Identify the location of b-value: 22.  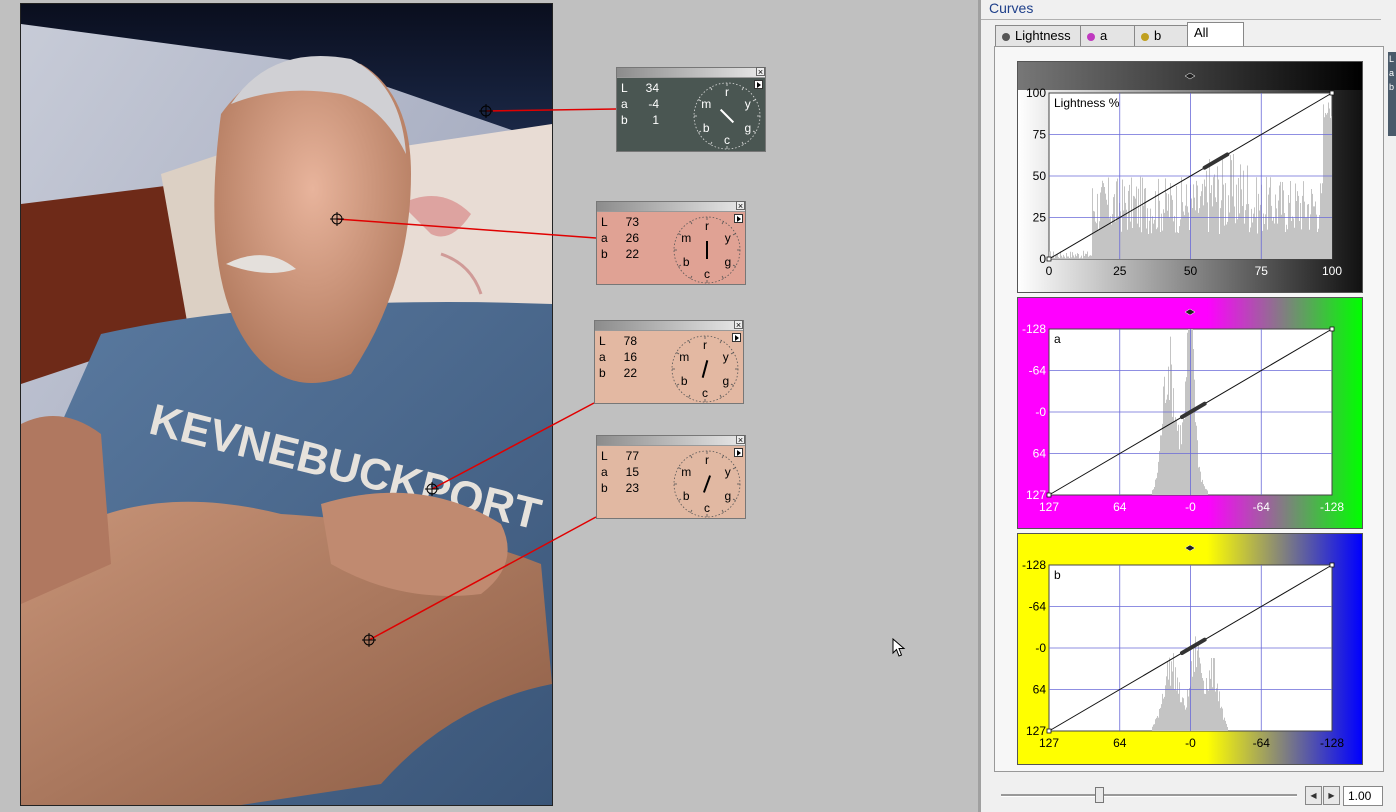
(632, 254).